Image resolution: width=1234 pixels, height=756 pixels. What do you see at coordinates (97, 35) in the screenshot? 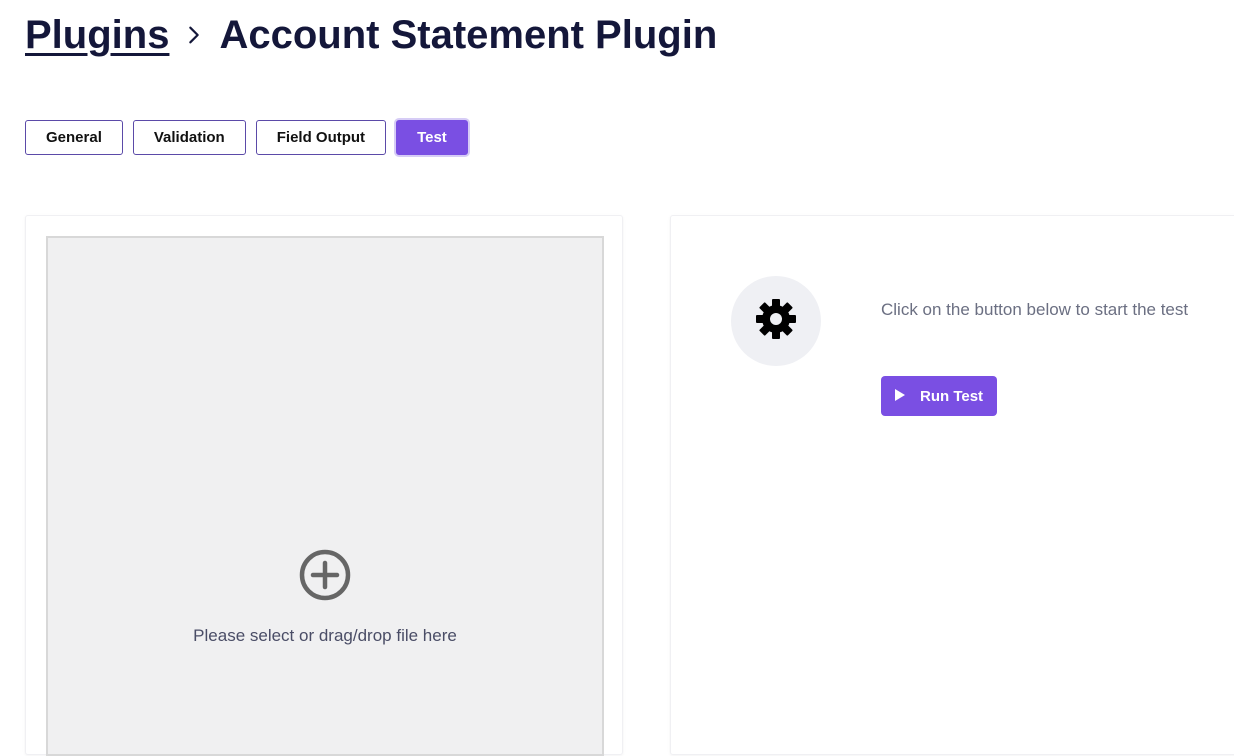
I see `breadcrumb-plugins-link: Plugins` at bounding box center [97, 35].